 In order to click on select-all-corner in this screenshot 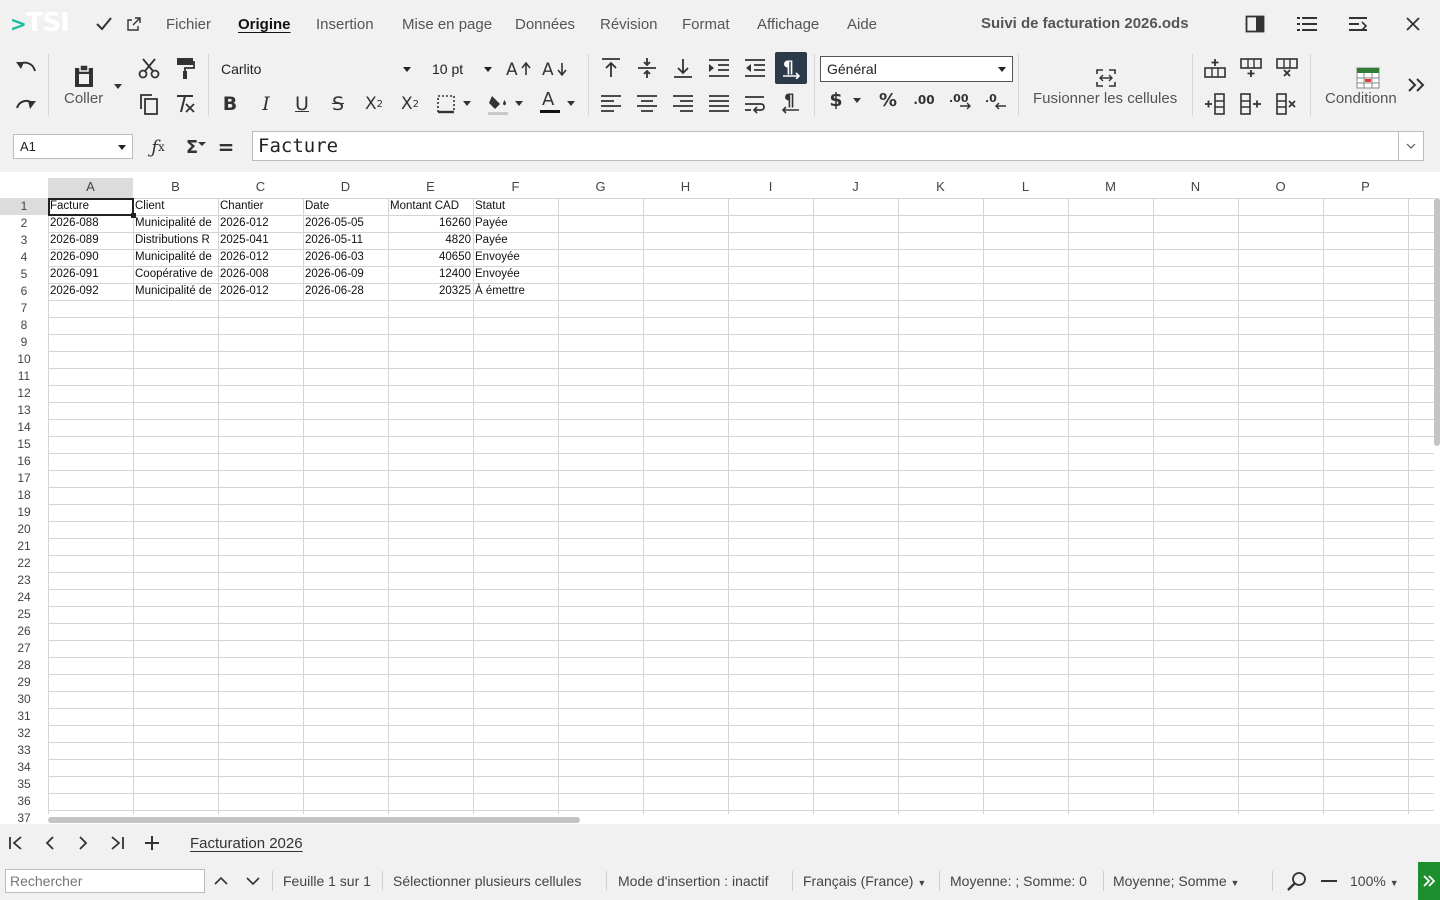, I will do `click(24, 188)`.